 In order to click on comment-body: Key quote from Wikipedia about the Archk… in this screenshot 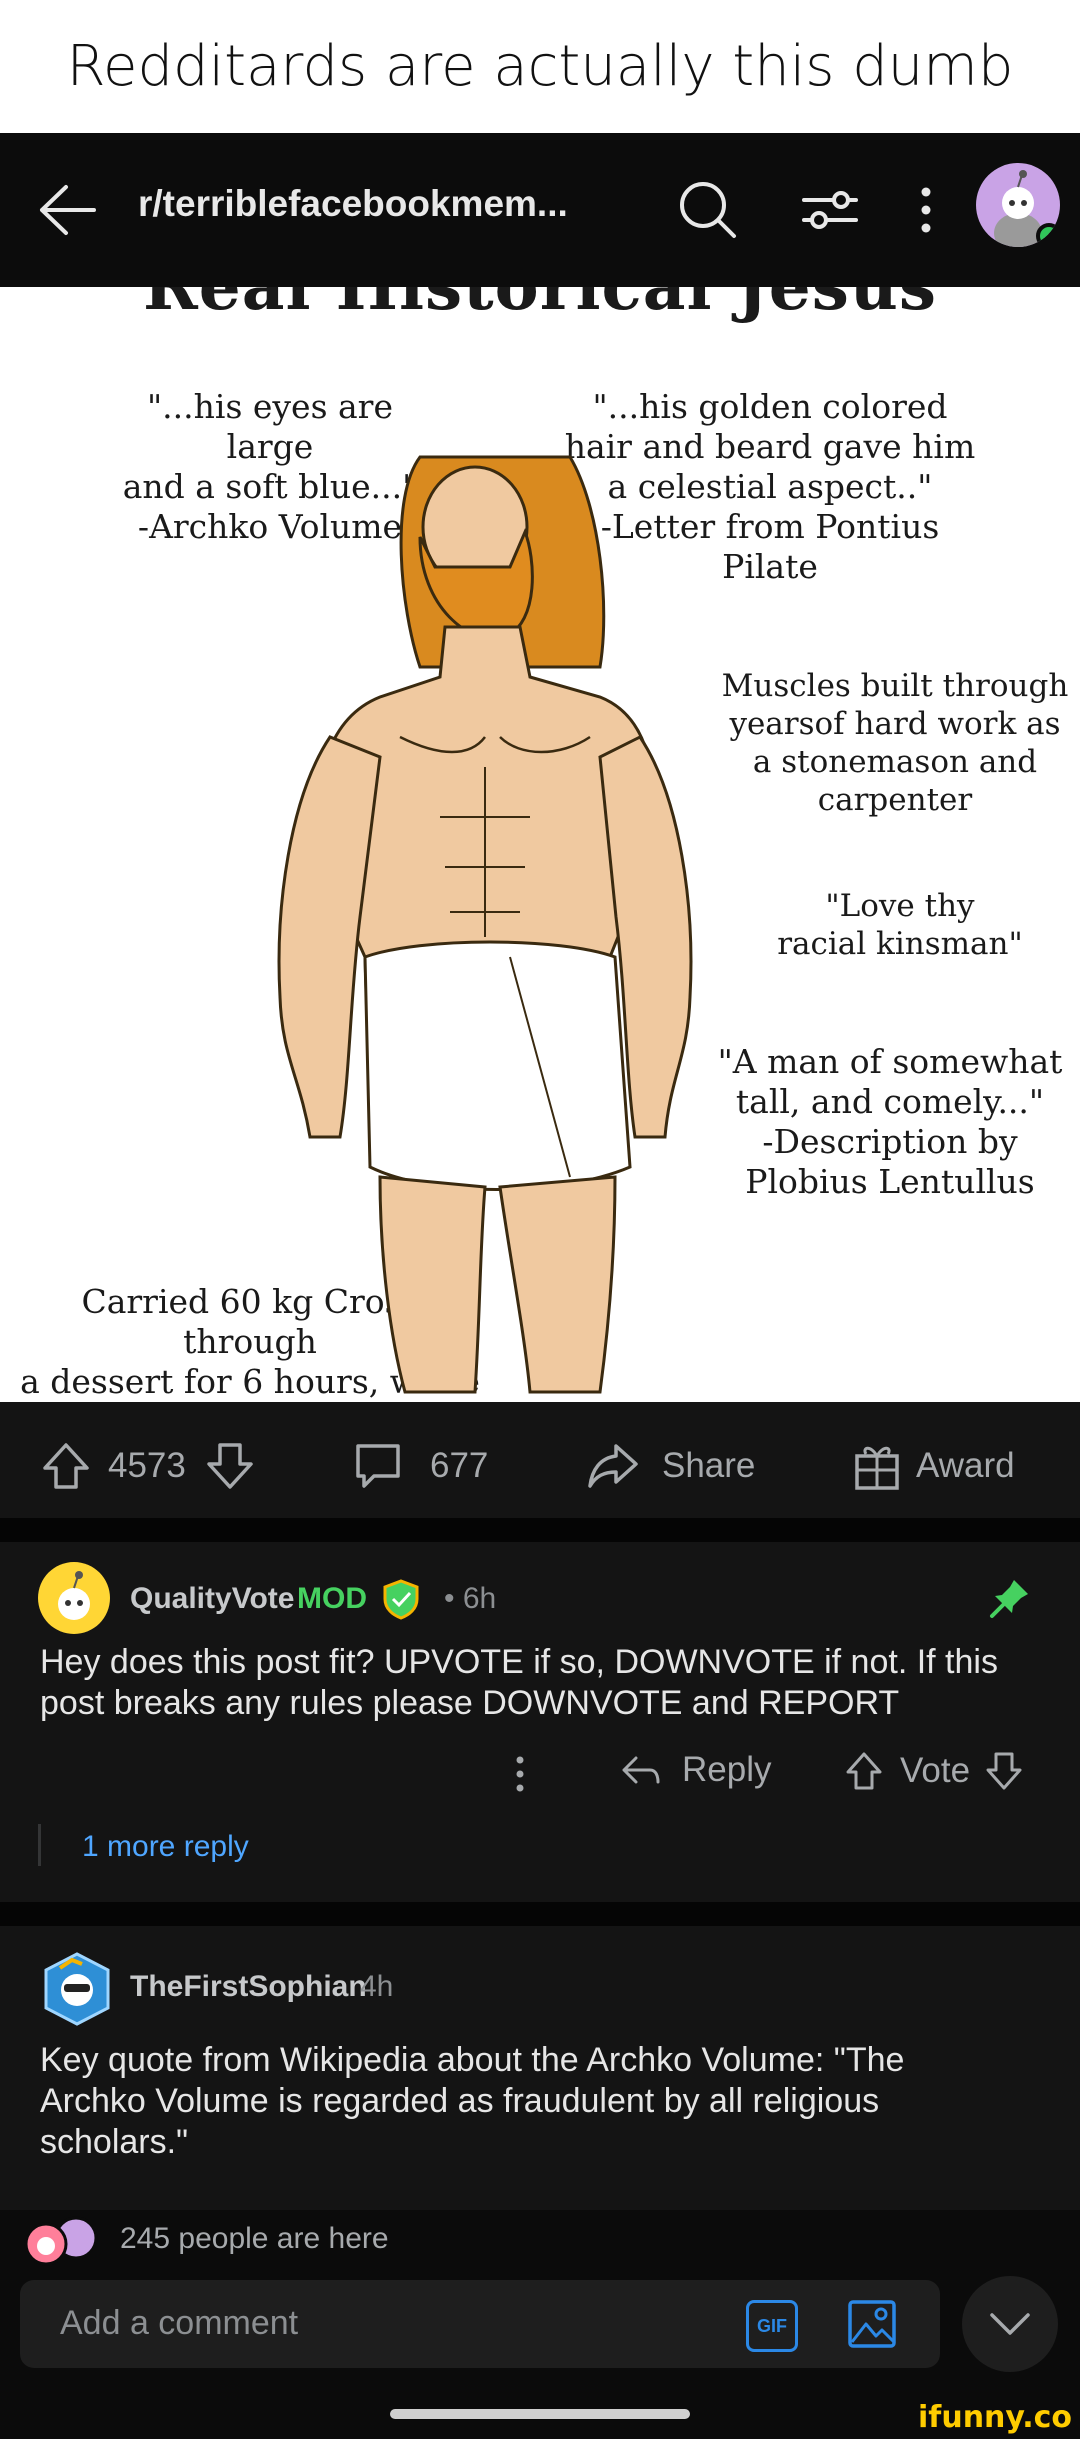, I will do `click(472, 2101)`.